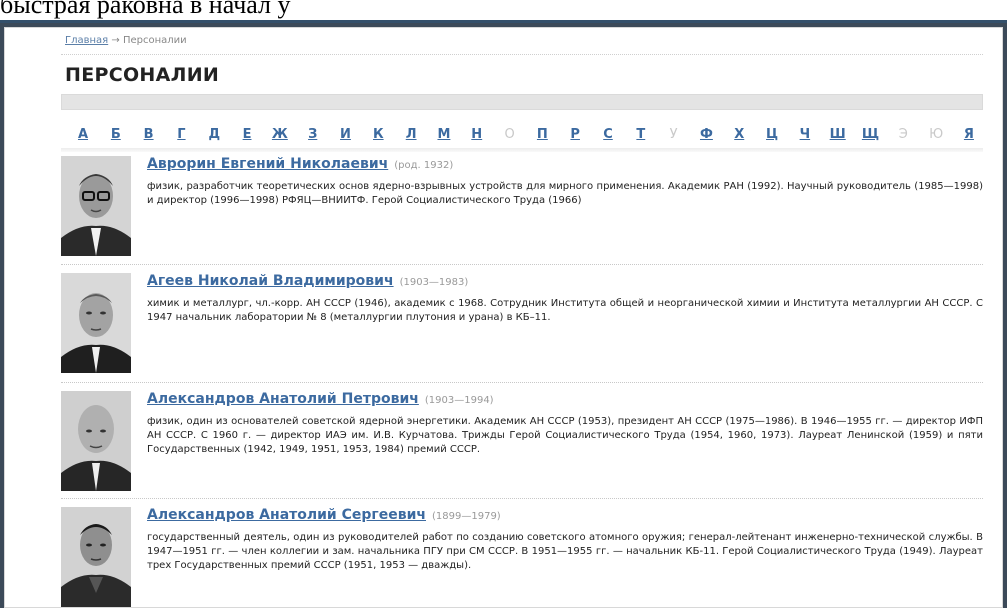  Describe the element at coordinates (116, 134) in the screenshot. I see `alphabet-letter-link: Б` at that location.